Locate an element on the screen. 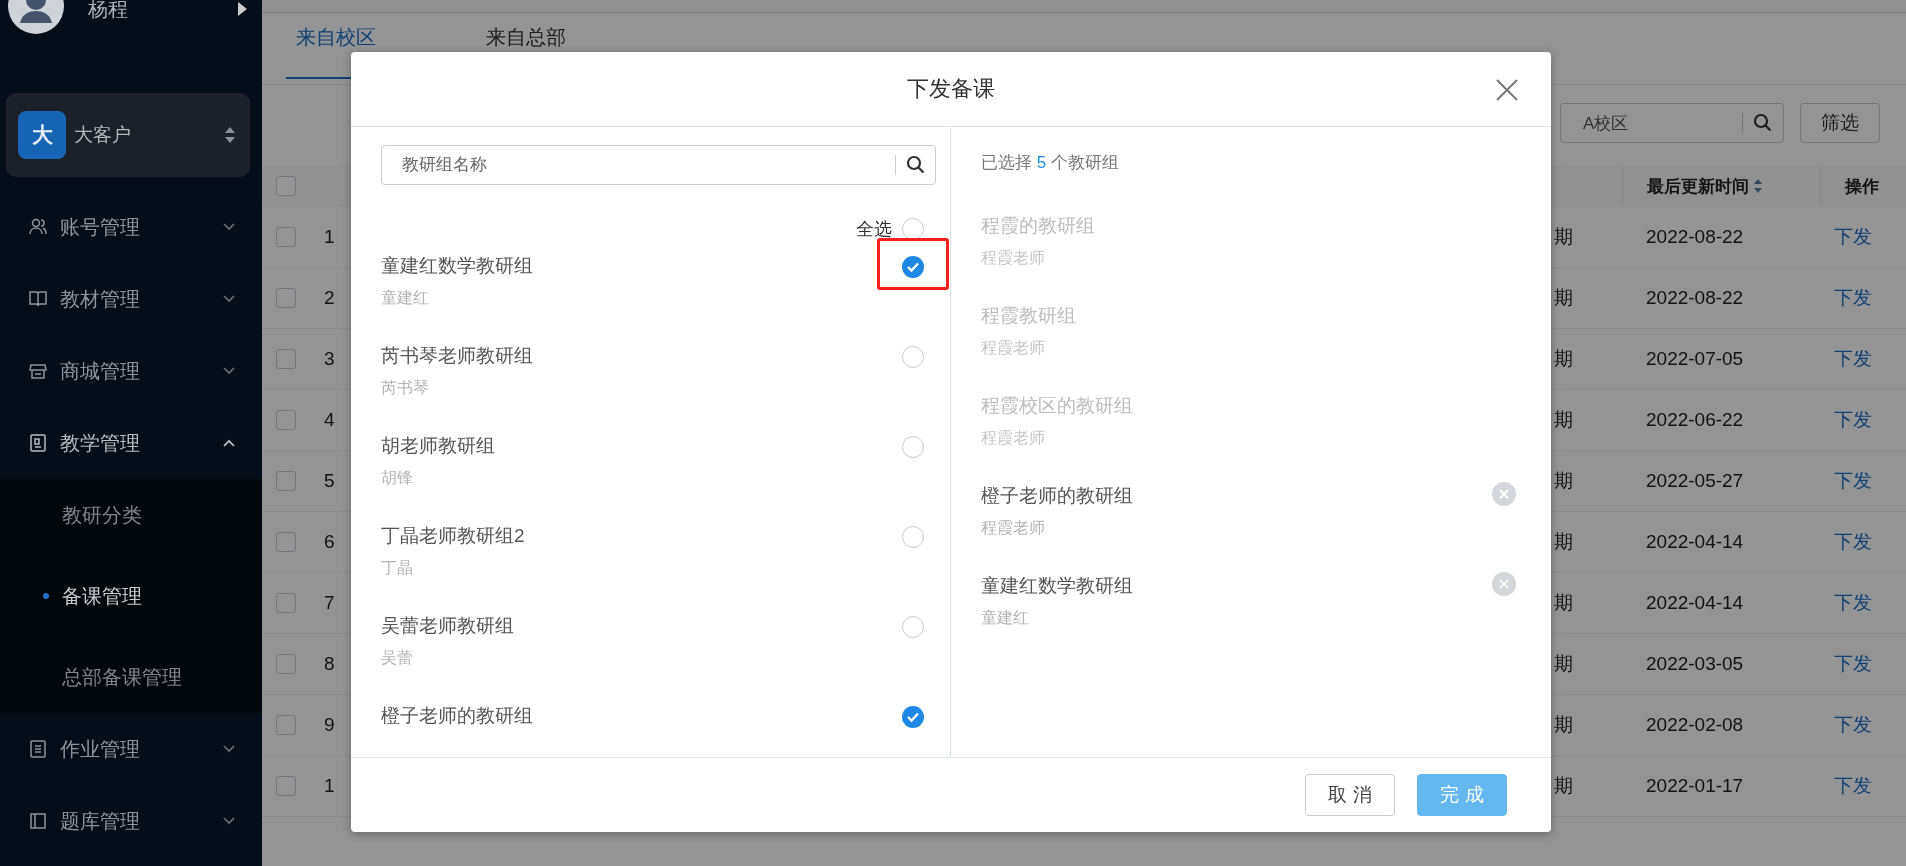  filter-button: 筛选 is located at coordinates (1840, 123).